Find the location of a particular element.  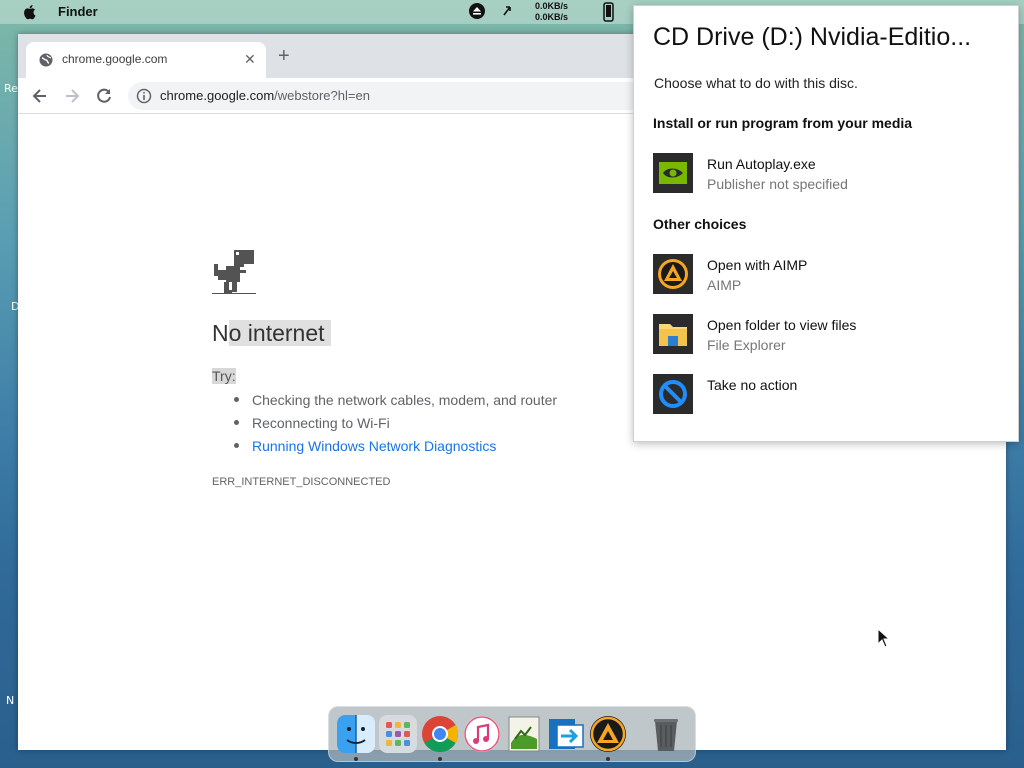

browser-tab: chrome.google.com ✕ is located at coordinates (146, 60).